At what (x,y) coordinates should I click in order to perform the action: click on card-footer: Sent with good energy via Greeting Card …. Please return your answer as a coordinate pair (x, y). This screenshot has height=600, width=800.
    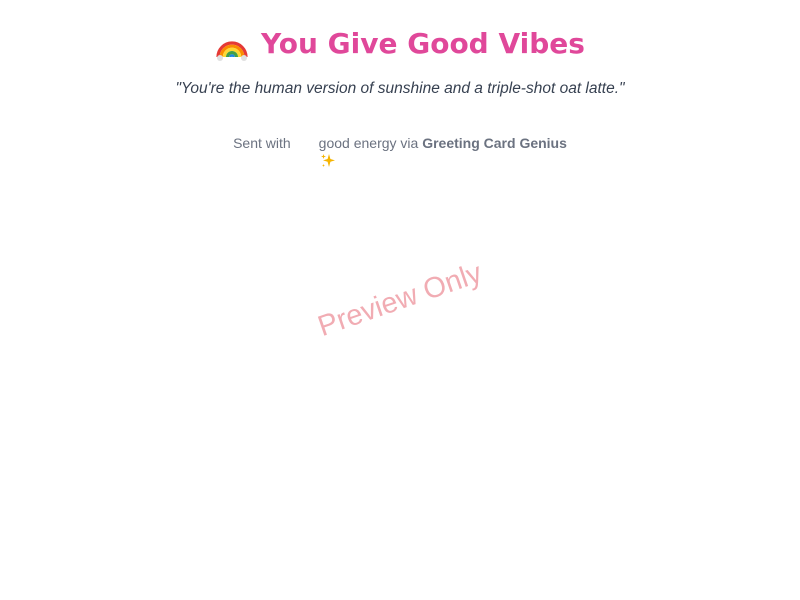
    Looking at the image, I should click on (400, 150).